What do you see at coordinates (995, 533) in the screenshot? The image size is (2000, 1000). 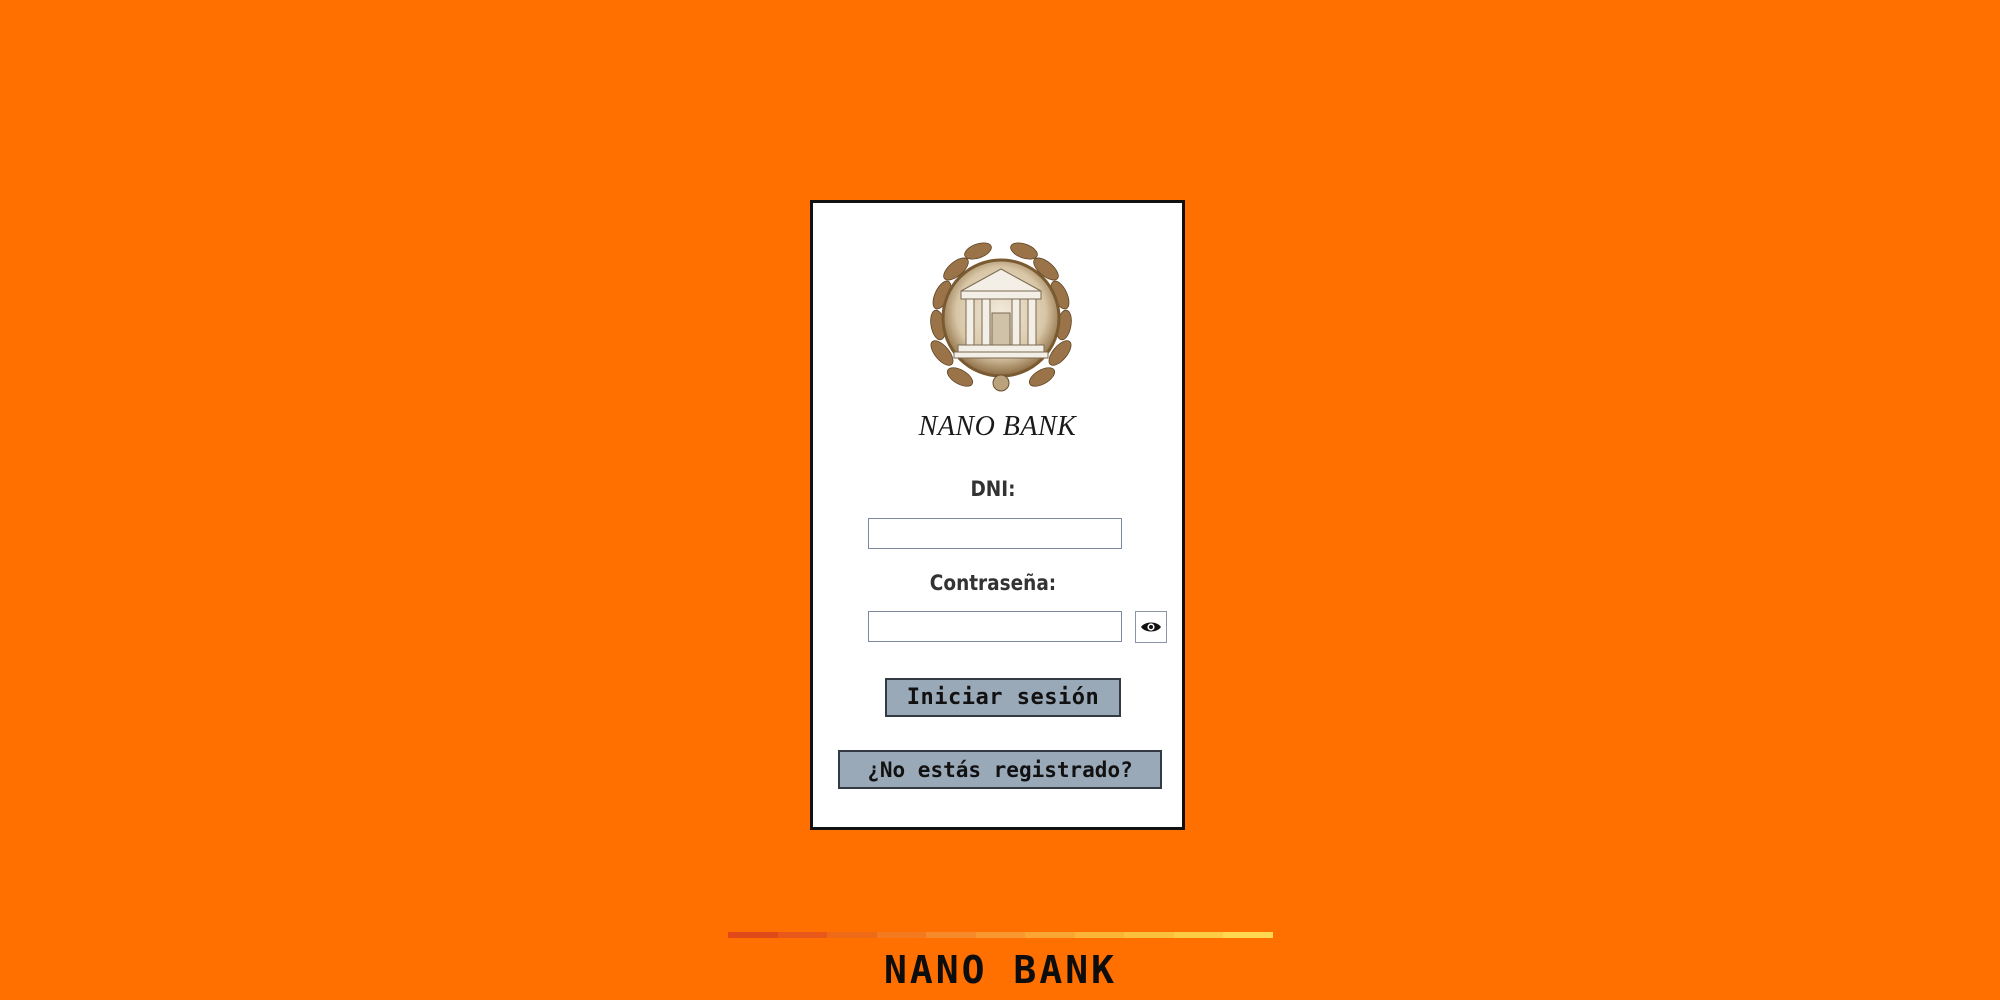 I see `dni-input` at bounding box center [995, 533].